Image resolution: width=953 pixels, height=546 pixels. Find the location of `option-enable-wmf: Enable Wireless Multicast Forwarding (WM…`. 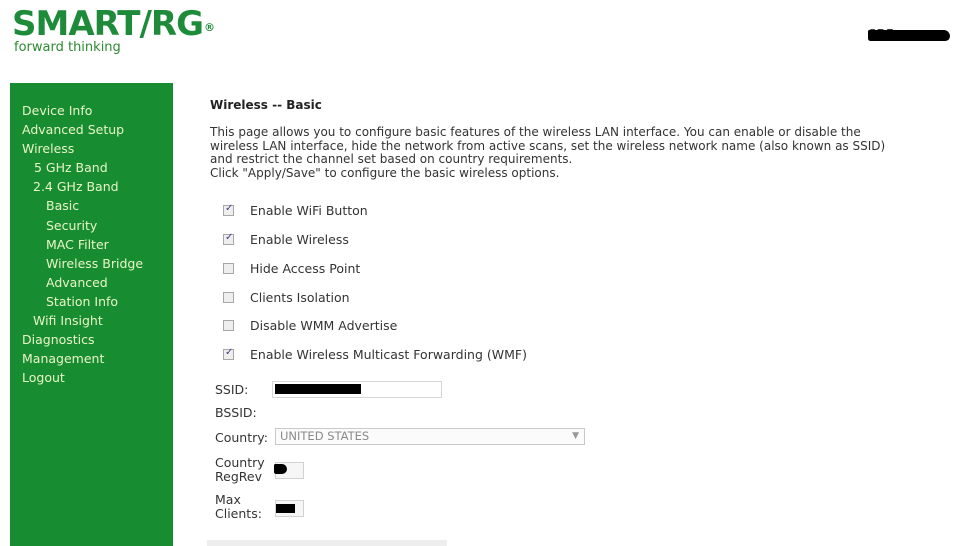

option-enable-wmf: Enable Wireless Multicast Forwarding (WM… is located at coordinates (576, 354).